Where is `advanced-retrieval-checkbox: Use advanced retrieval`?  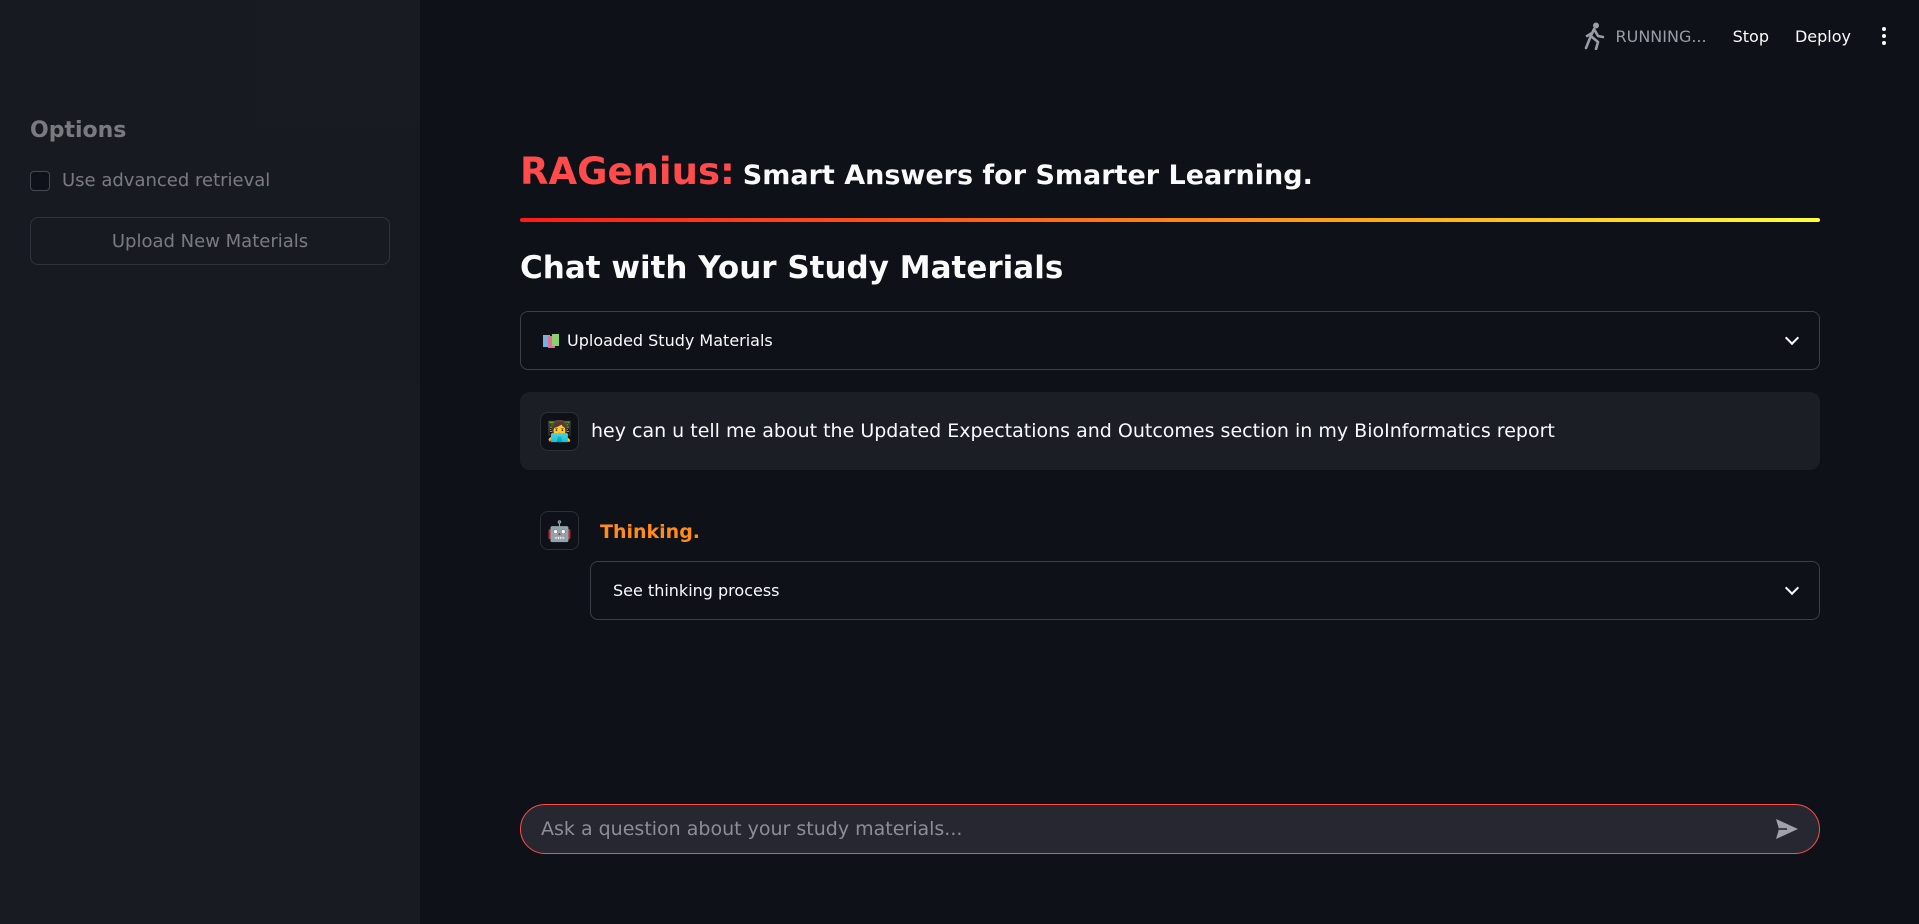
advanced-retrieval-checkbox: Use advanced retrieval is located at coordinates (150, 180).